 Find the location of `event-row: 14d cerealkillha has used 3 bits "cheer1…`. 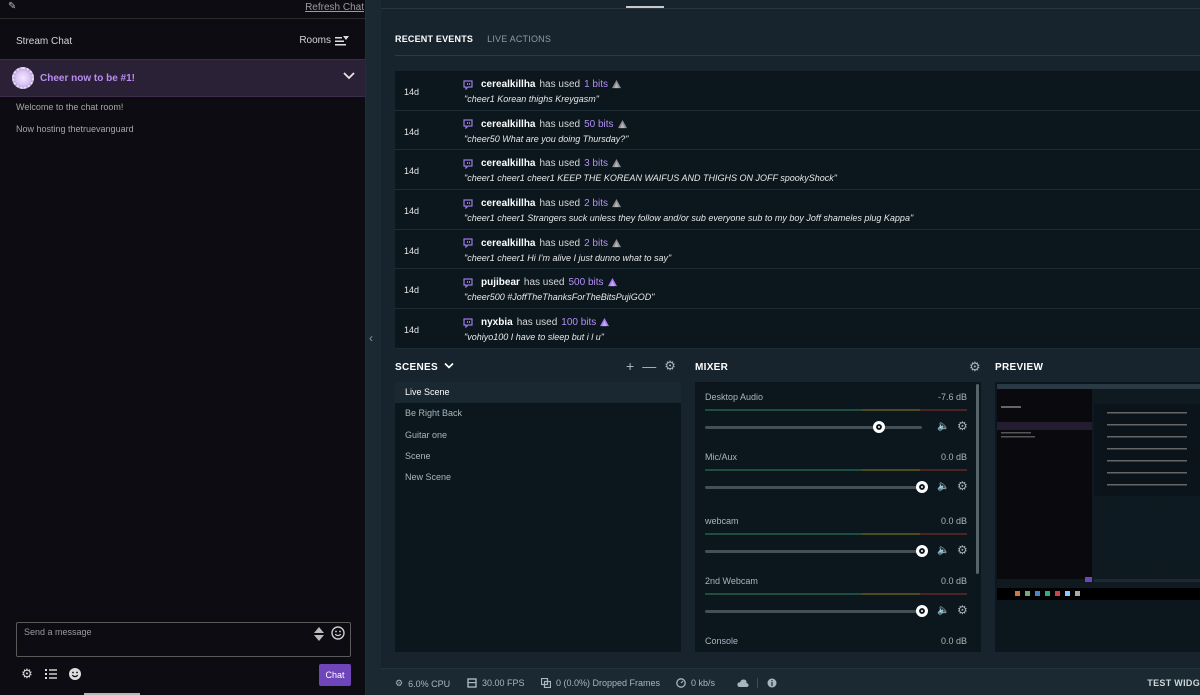

event-row: 14d cerealkillha has used 3 bits "cheer1… is located at coordinates (797, 170).